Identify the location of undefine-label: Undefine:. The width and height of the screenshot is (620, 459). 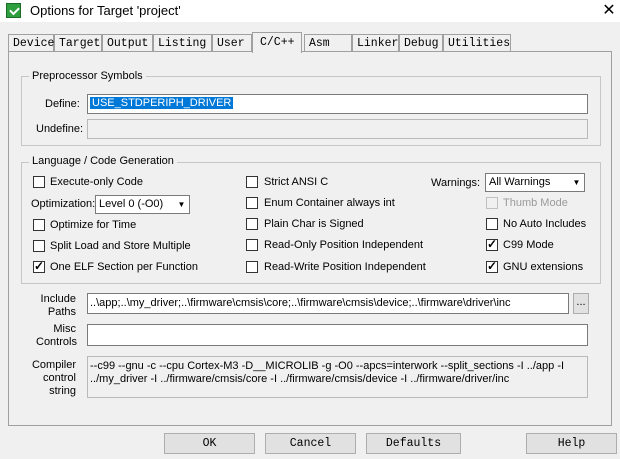
(60, 129).